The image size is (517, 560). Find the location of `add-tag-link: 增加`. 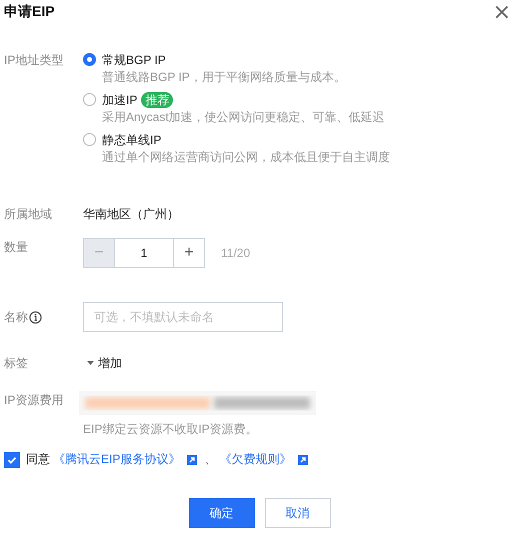

add-tag-link: 增加 is located at coordinates (104, 363).